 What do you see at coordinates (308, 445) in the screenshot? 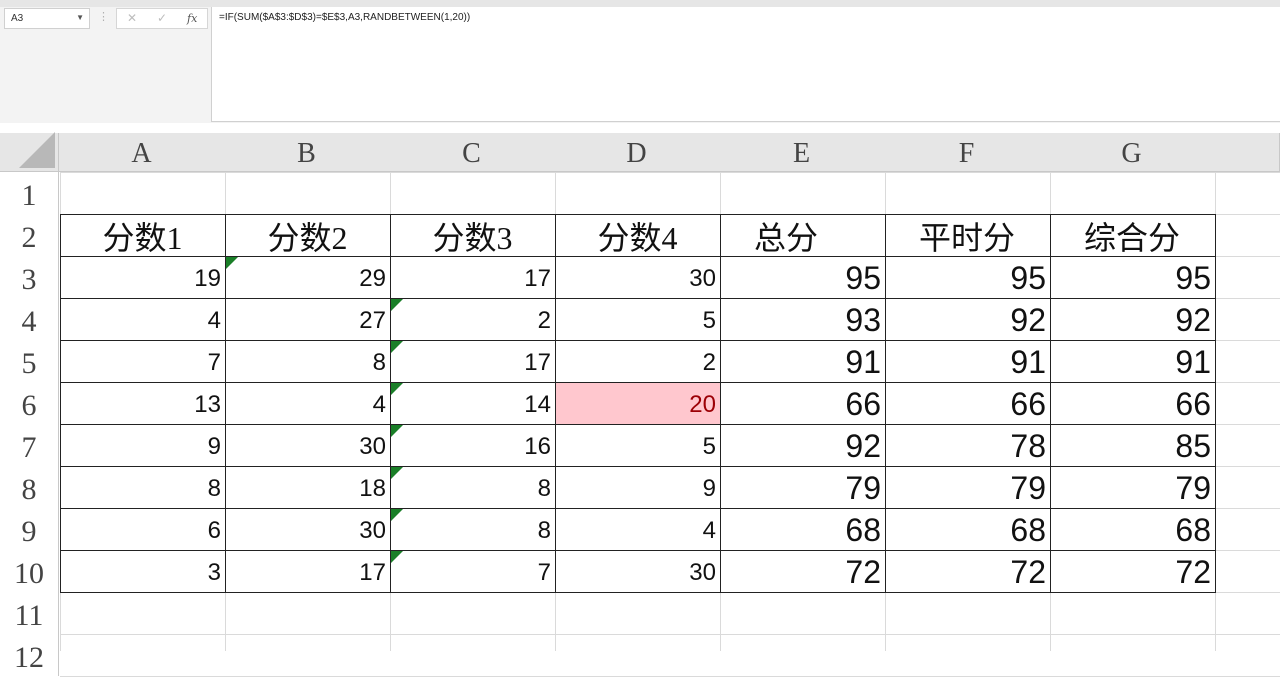
I see `cell-b7: 30` at bounding box center [308, 445].